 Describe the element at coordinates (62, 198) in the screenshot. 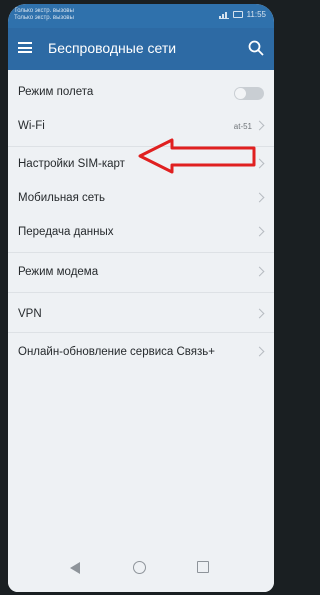

I see `setting-label: Мобильная сеть` at that location.